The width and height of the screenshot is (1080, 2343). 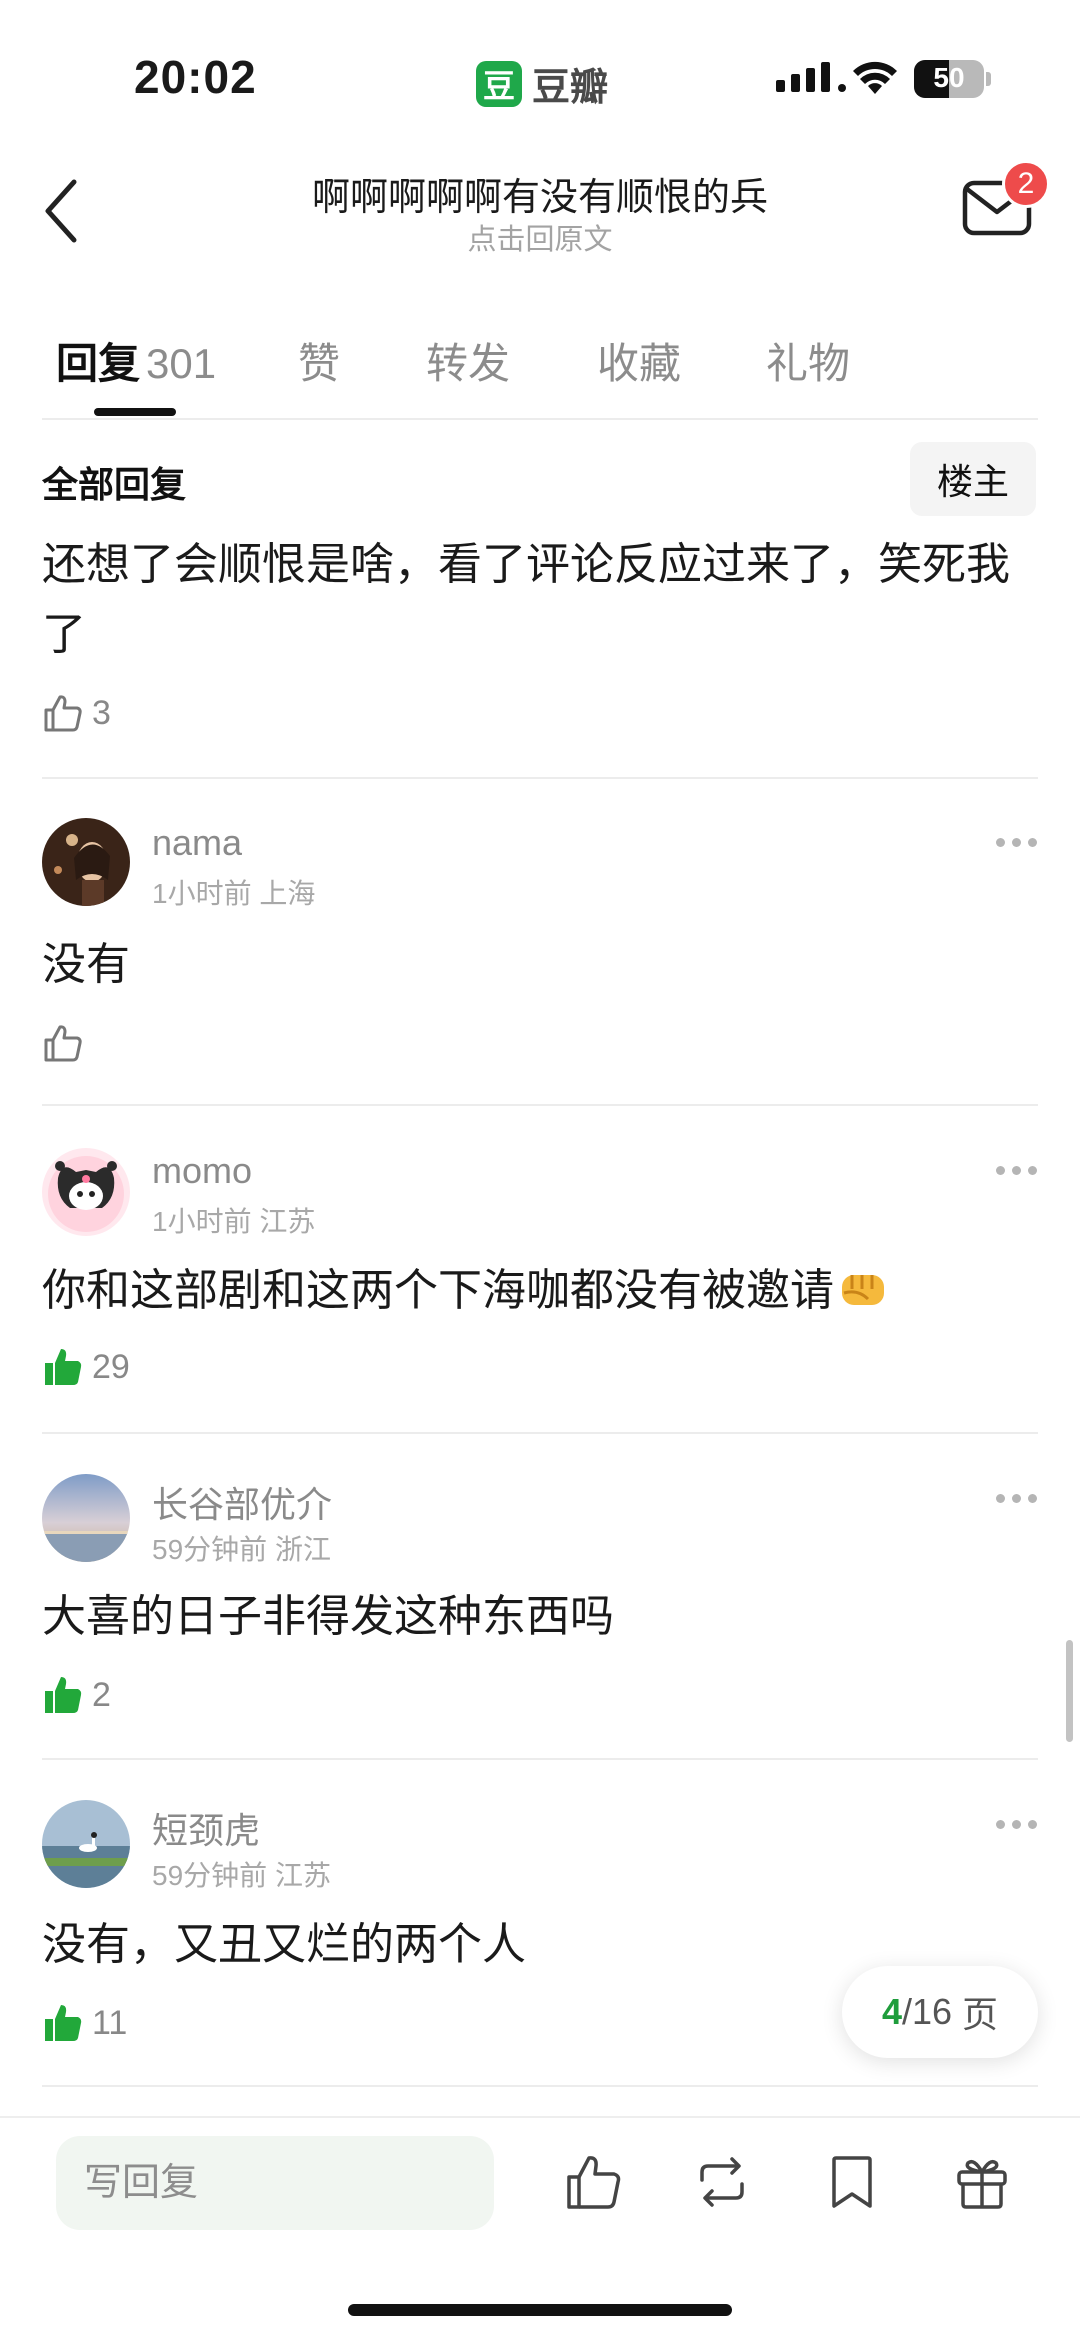 I want to click on app-name: 豆瓣, so click(x=570, y=88).